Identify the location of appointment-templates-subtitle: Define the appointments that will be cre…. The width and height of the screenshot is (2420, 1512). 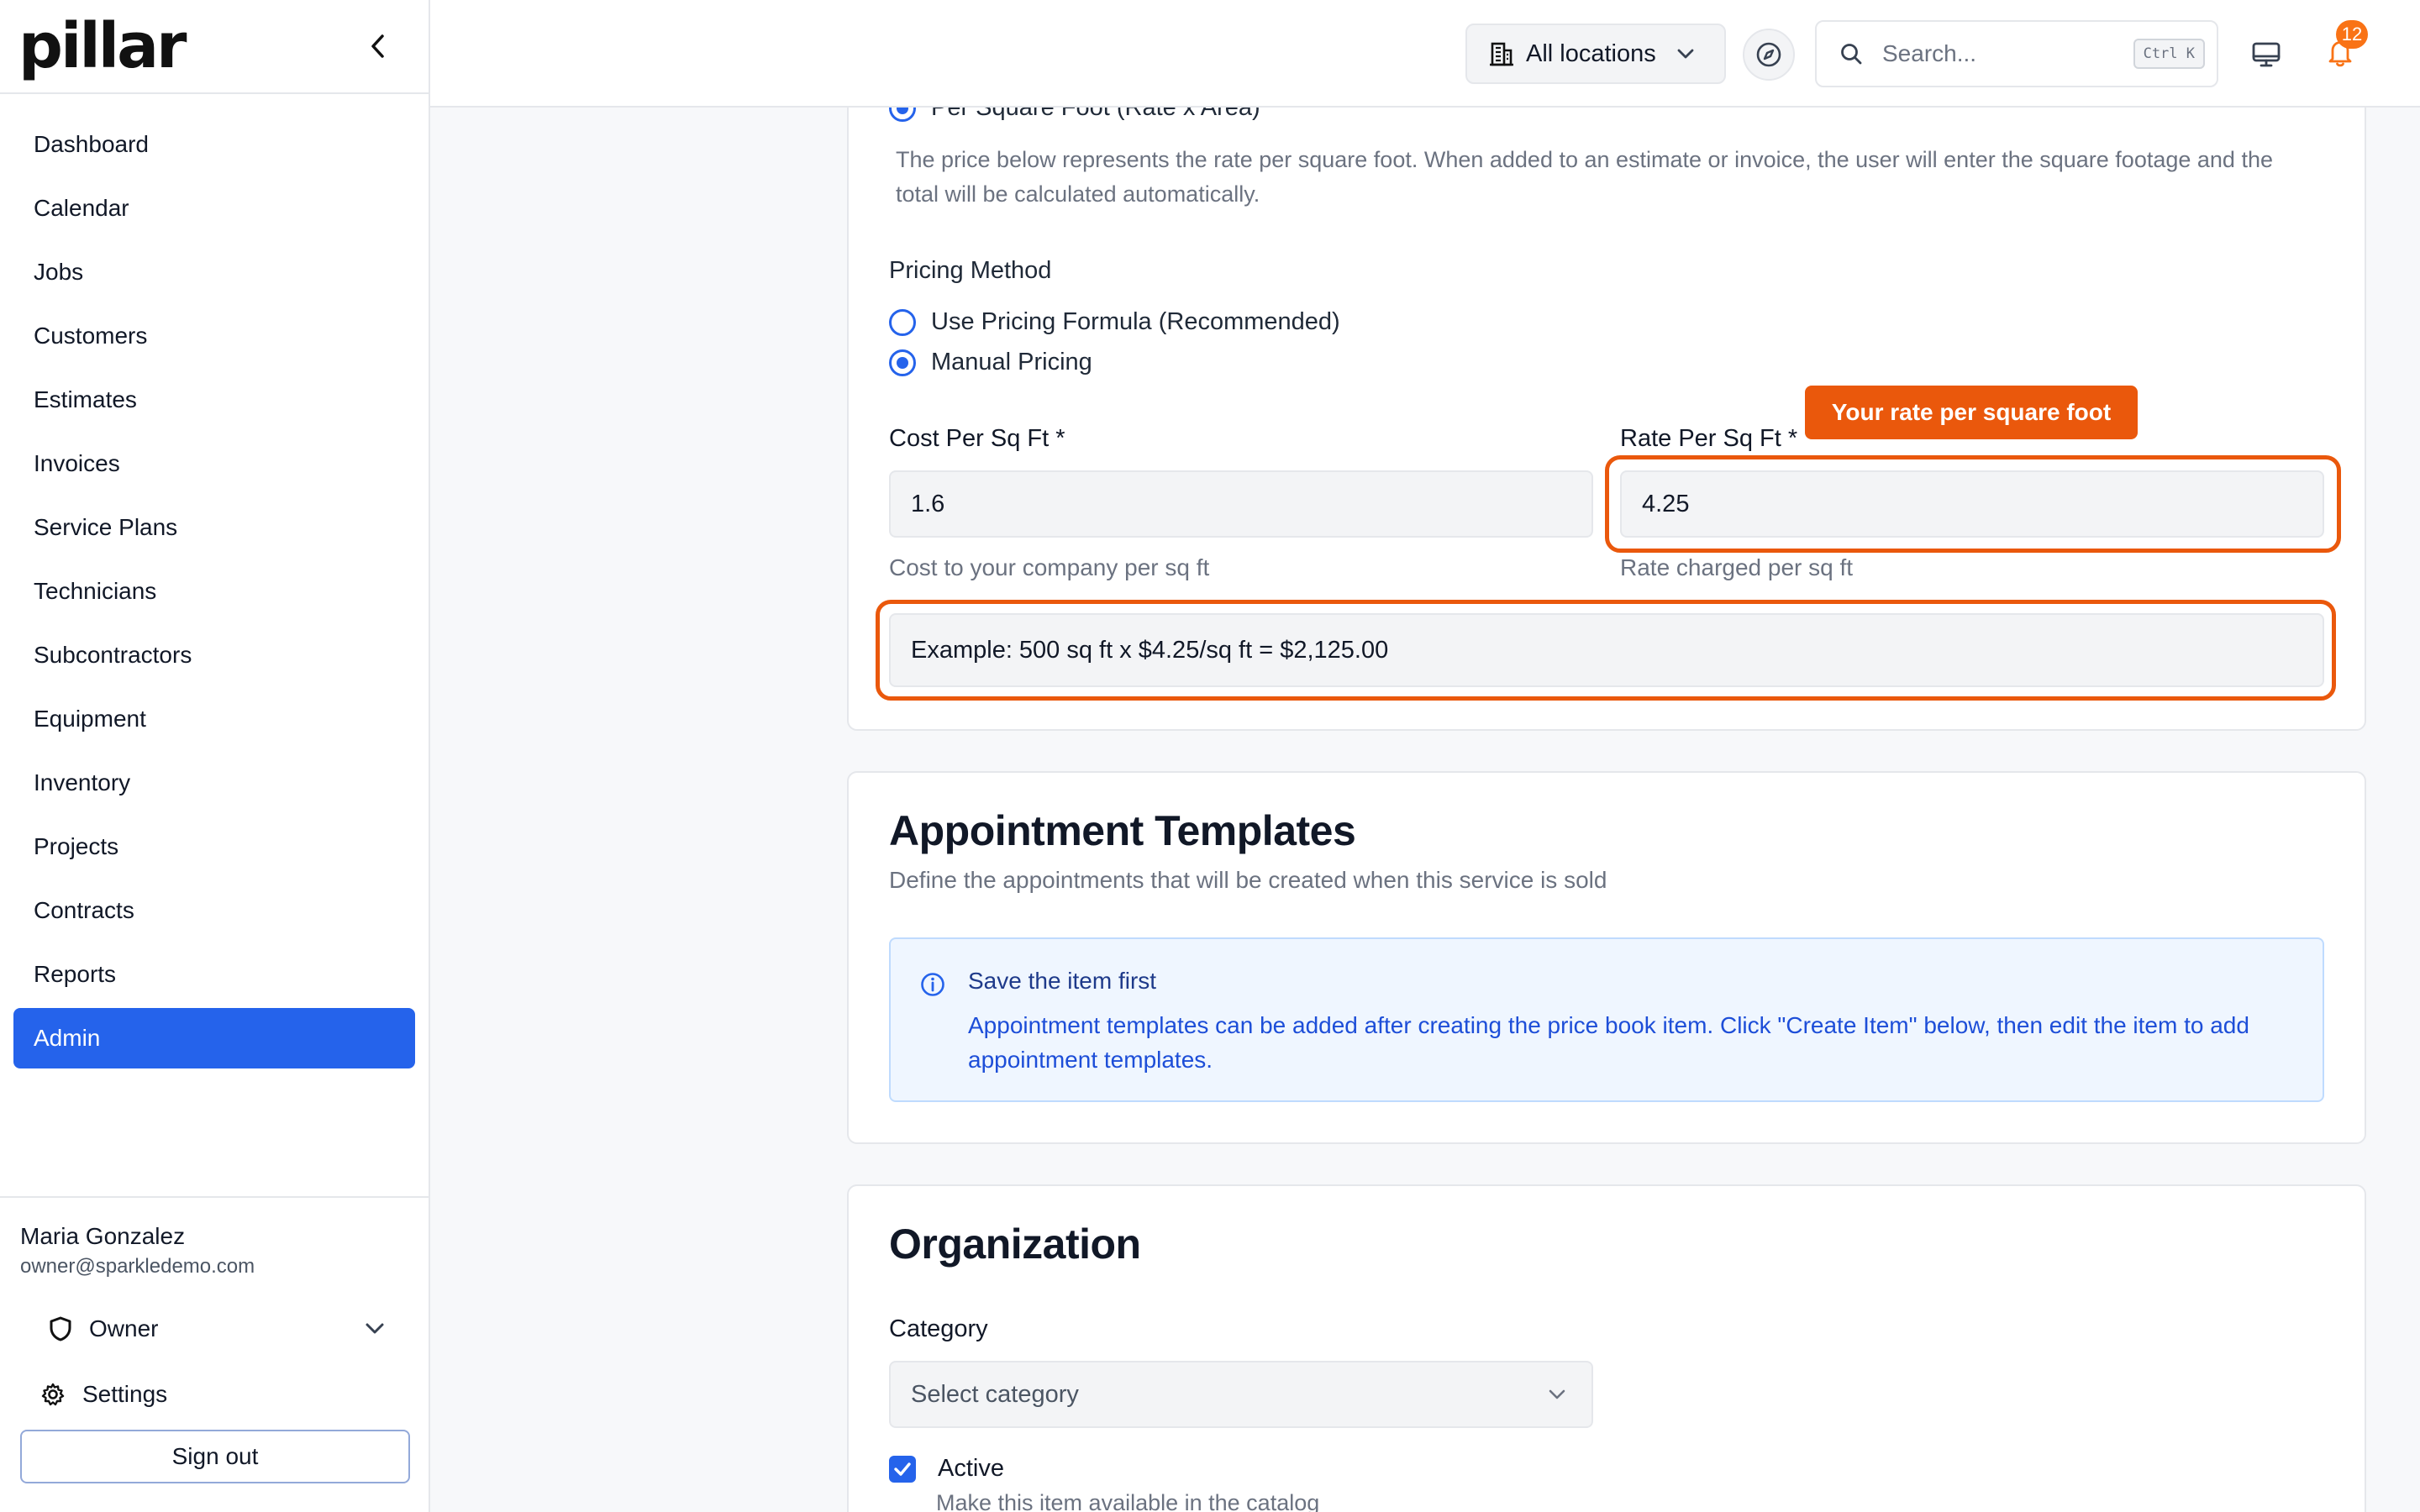
(1248, 880).